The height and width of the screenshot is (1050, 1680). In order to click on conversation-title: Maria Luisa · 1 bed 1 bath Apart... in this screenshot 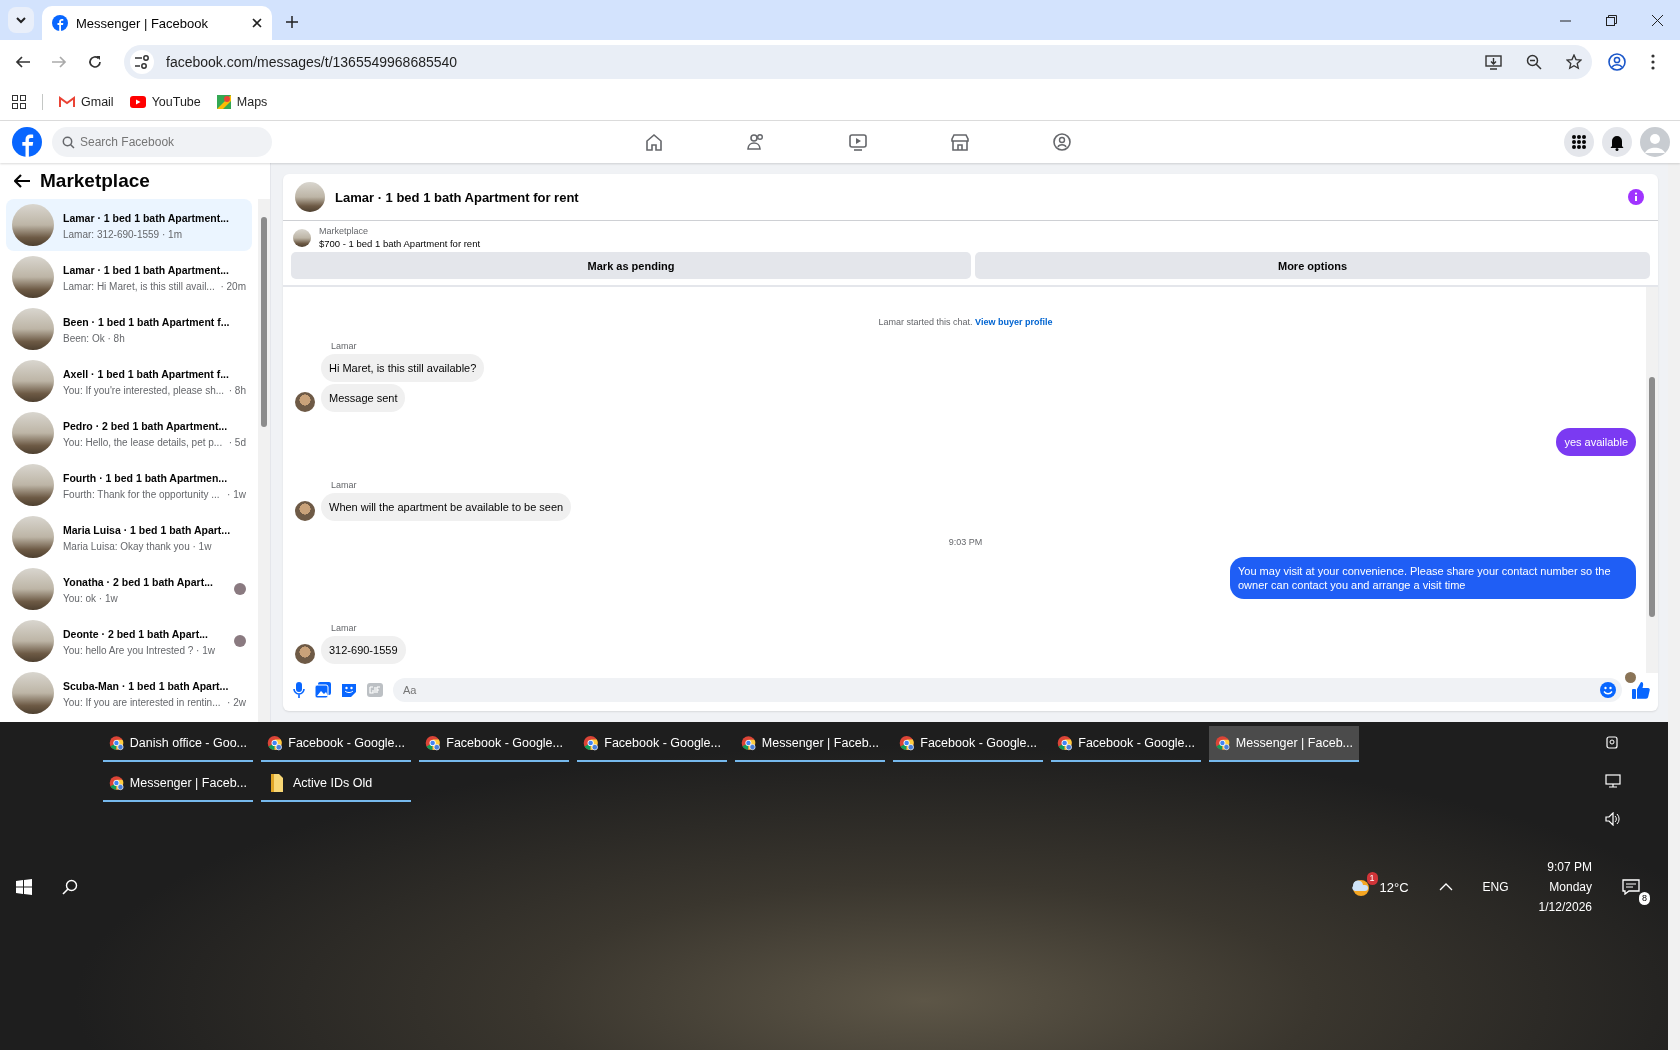, I will do `click(147, 529)`.